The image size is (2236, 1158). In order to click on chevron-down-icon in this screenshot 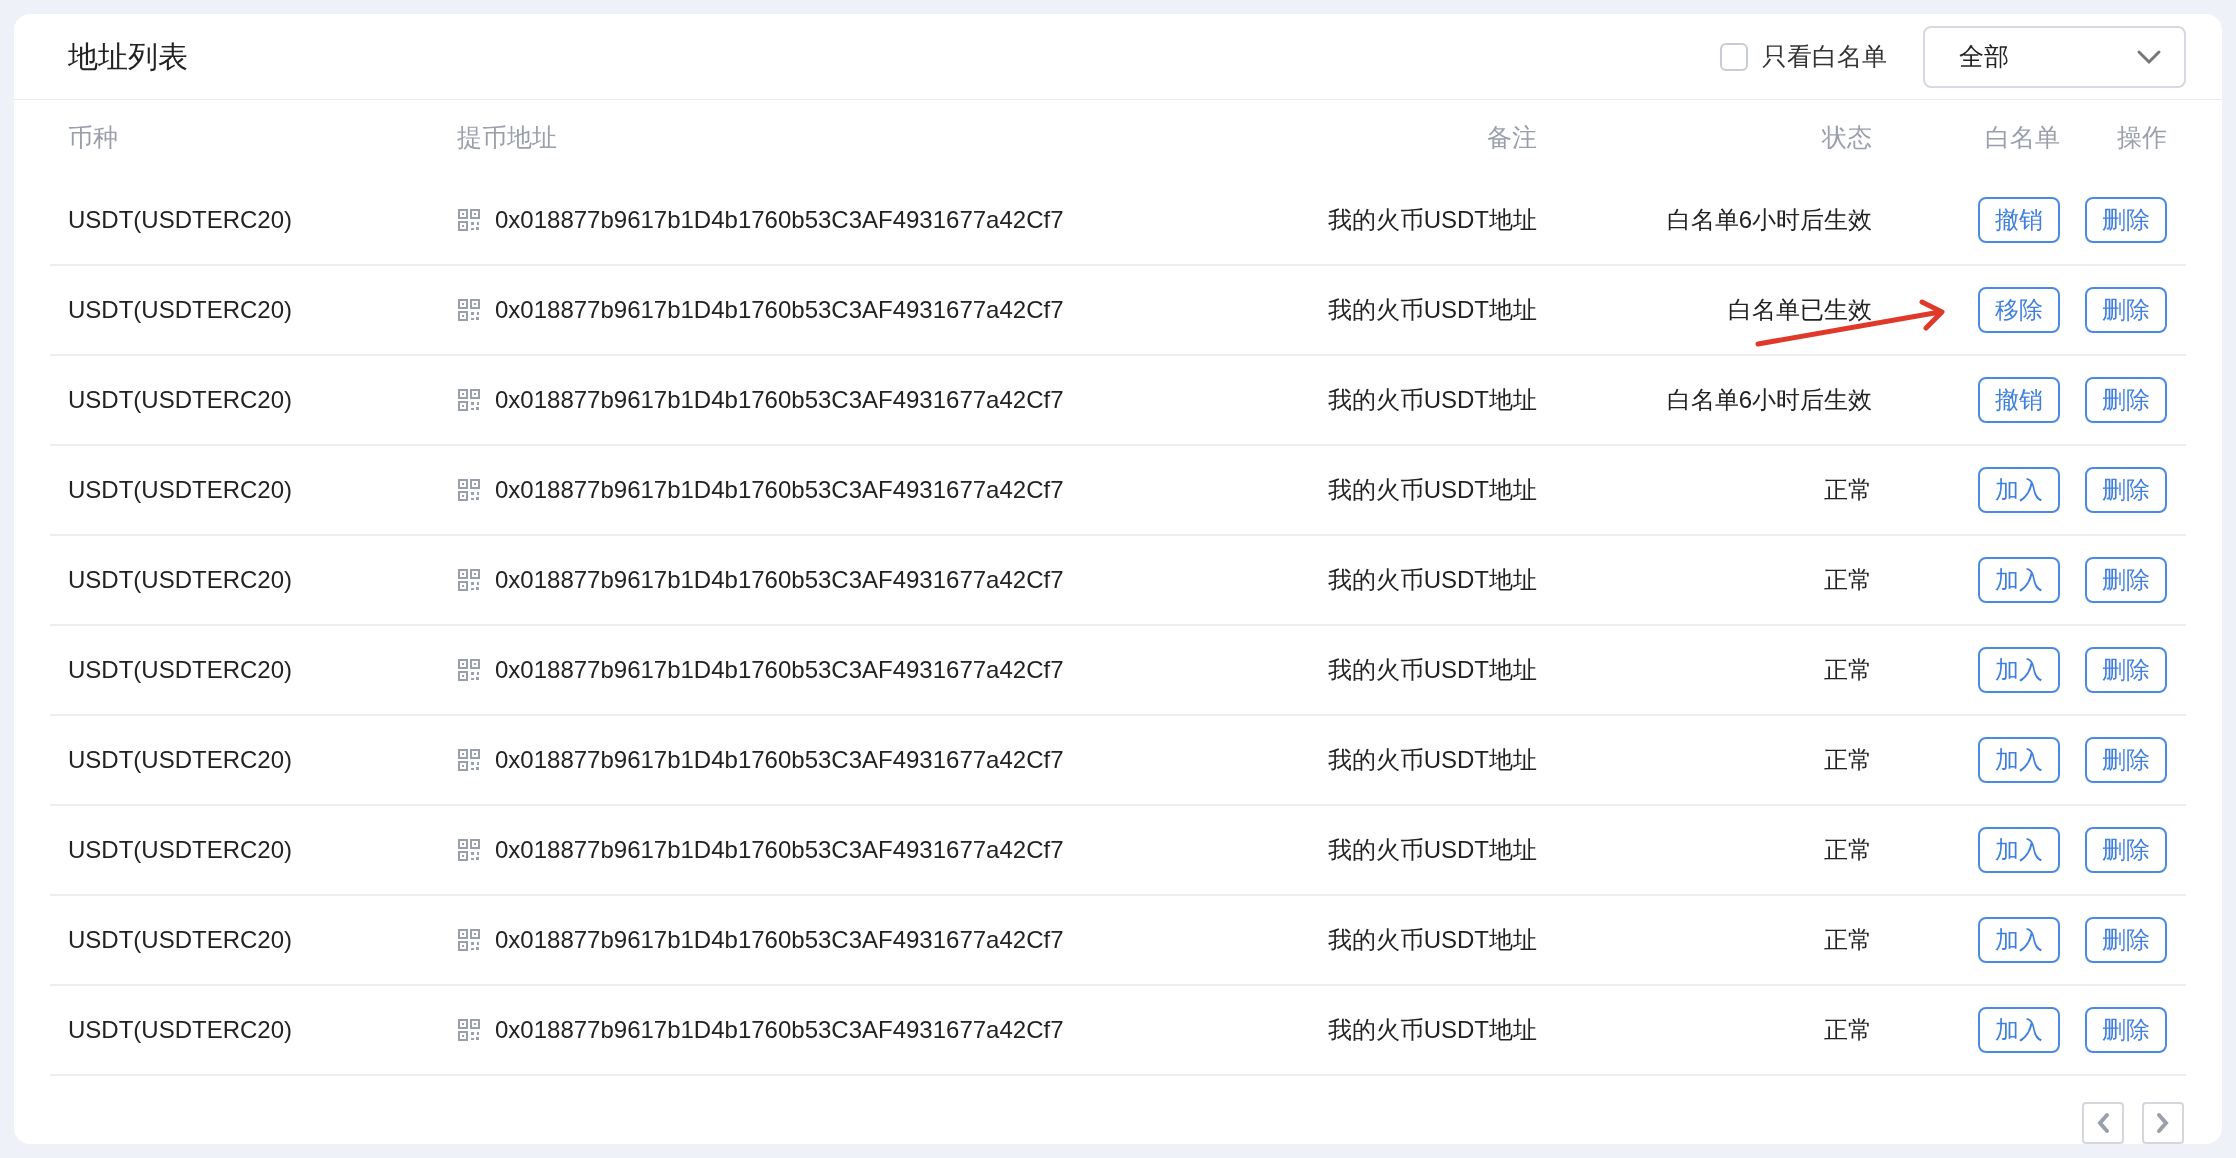, I will do `click(2149, 56)`.